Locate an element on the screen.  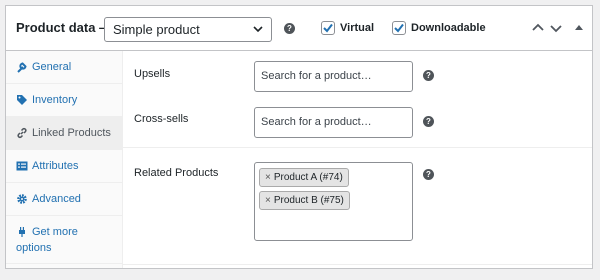
tab-advanced: Advanced is located at coordinates (64, 199).